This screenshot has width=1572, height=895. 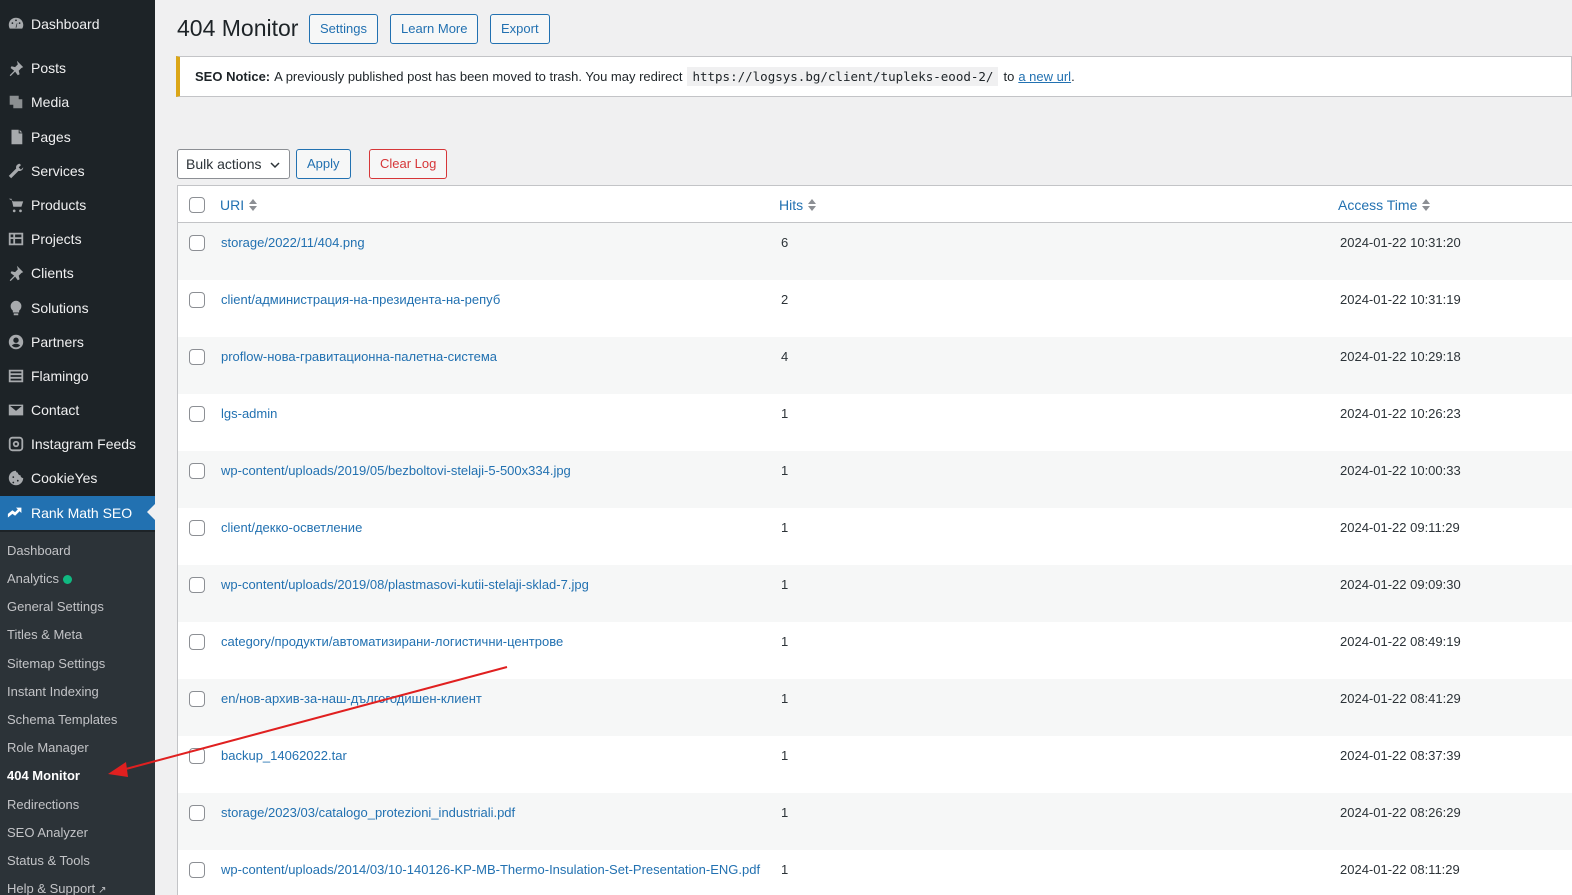 What do you see at coordinates (1400, 869) in the screenshot?
I see `access-time-value: 2024-01-22 08:11:29` at bounding box center [1400, 869].